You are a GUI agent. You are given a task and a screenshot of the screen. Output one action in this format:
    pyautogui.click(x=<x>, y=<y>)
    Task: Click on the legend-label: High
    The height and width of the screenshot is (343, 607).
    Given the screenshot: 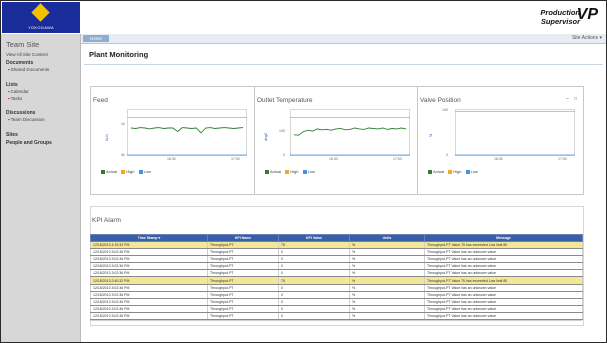 What is the action you would take?
    pyautogui.click(x=130, y=171)
    